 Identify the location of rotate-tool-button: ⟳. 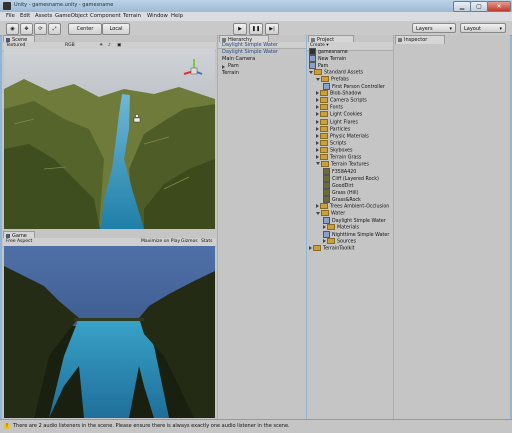
(40, 29).